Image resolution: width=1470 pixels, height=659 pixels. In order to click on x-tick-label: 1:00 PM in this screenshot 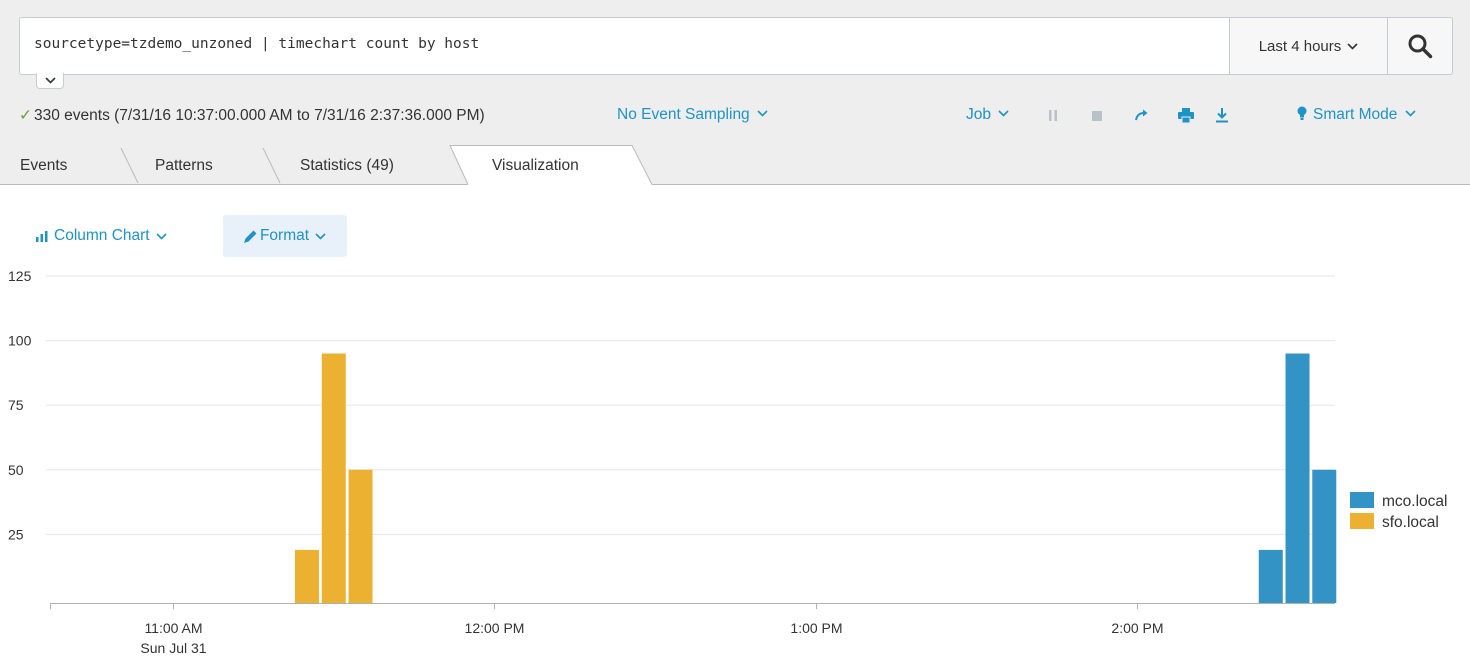, I will do `click(816, 628)`.